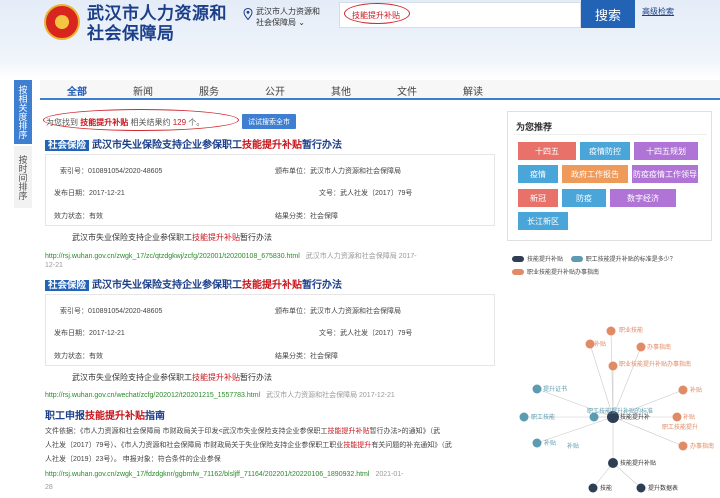 This screenshot has width=720, height=498. I want to click on divider, so click(610, 134).